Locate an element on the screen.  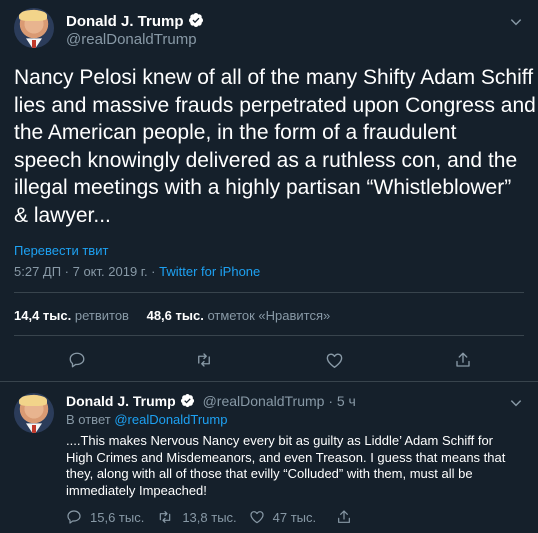
reply-to-link: @realDonaldTrump is located at coordinates (170, 419).